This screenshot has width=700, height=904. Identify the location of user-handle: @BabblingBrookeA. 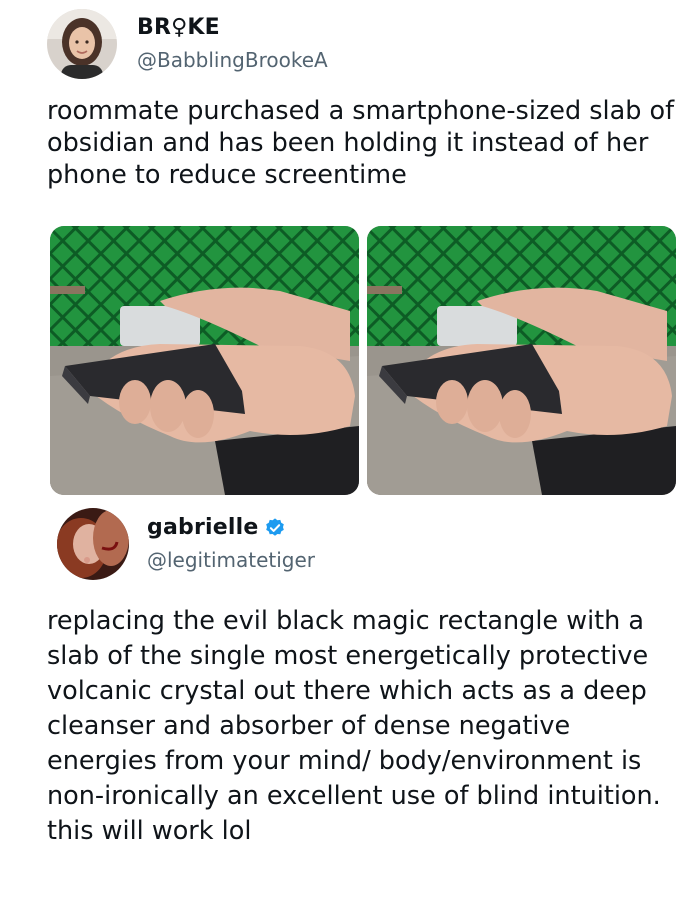
(232, 60).